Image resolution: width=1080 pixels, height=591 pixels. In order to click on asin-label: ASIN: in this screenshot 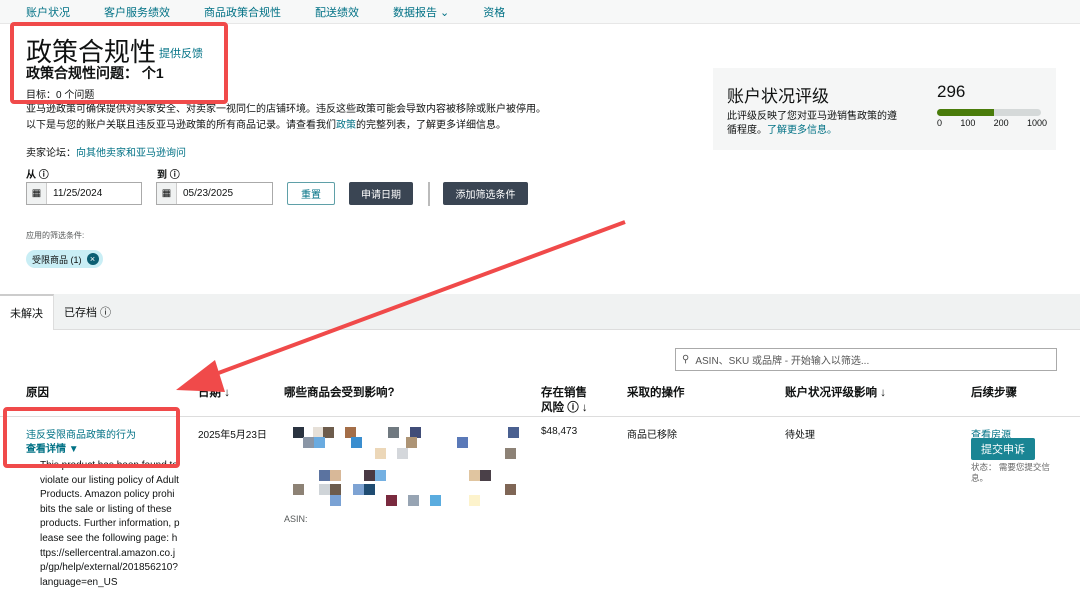, I will do `click(296, 519)`.